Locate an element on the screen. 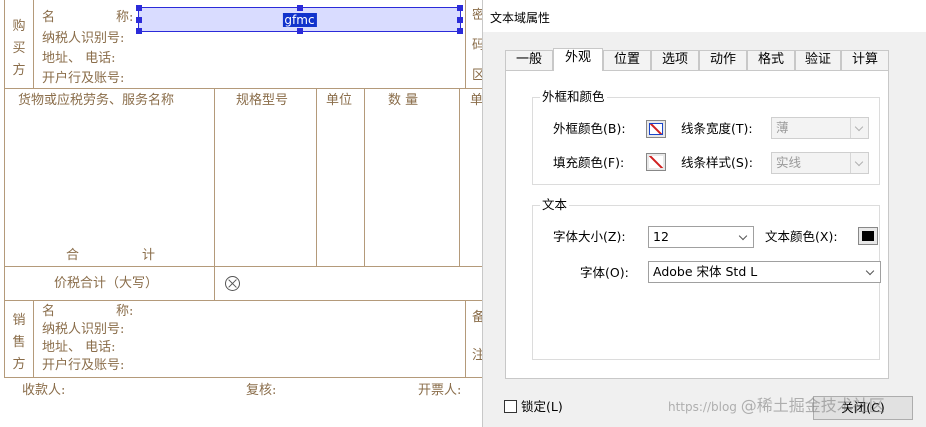 Image resolution: width=926 pixels, height=427 pixels. seller-name-label-b: 称: is located at coordinates (125, 311).